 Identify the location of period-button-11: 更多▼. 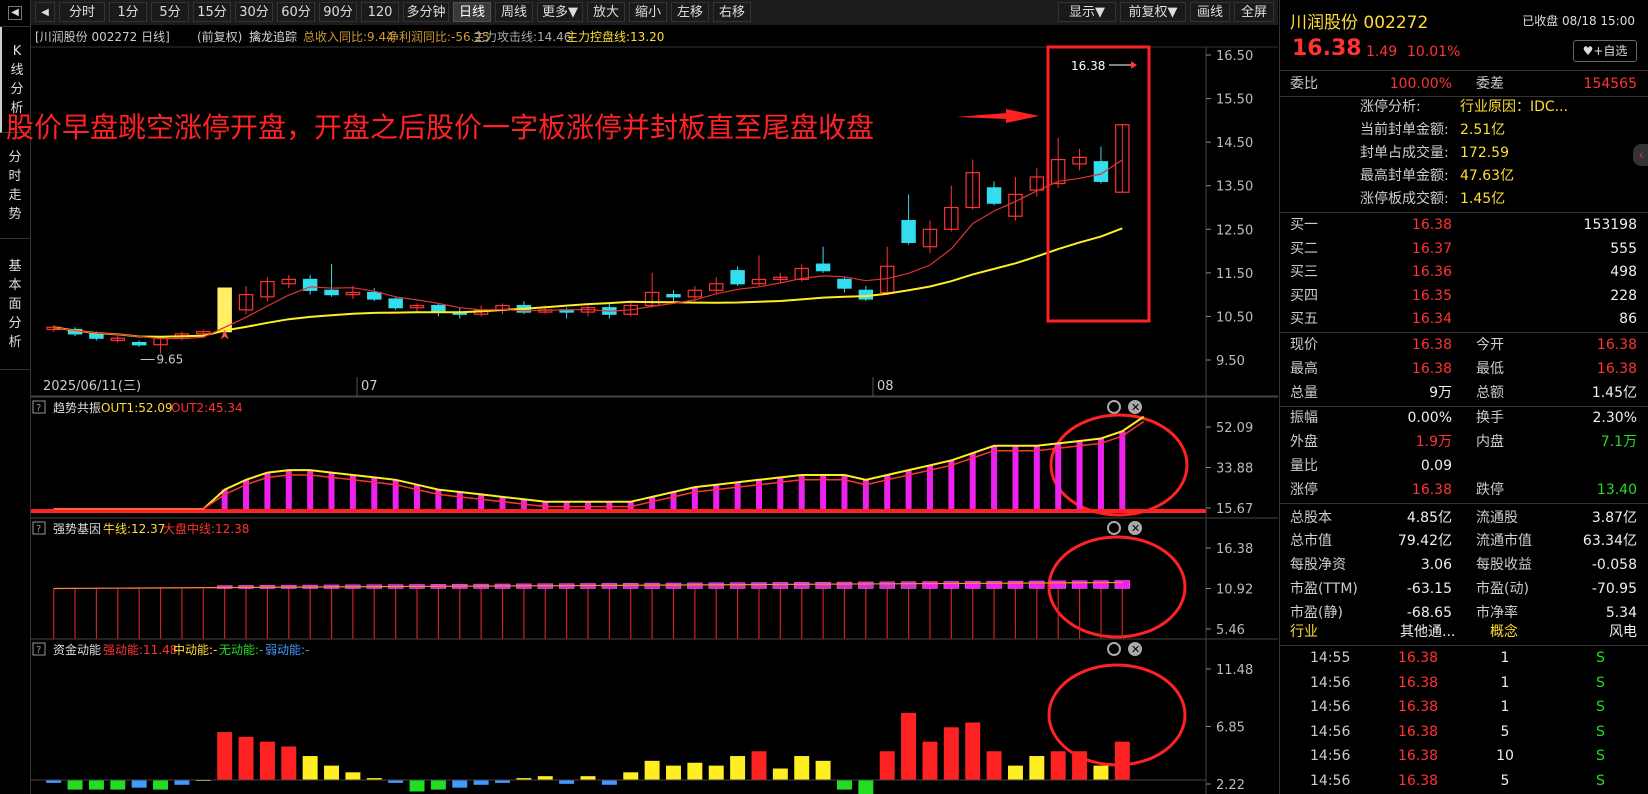
(560, 12).